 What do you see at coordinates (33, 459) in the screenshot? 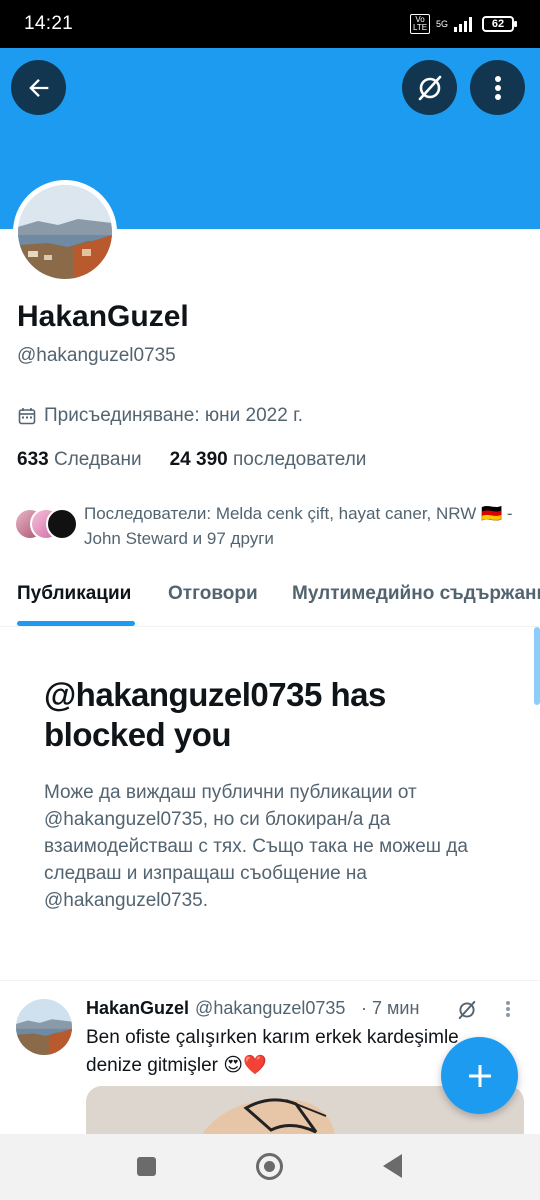
I see `following-count: 633` at bounding box center [33, 459].